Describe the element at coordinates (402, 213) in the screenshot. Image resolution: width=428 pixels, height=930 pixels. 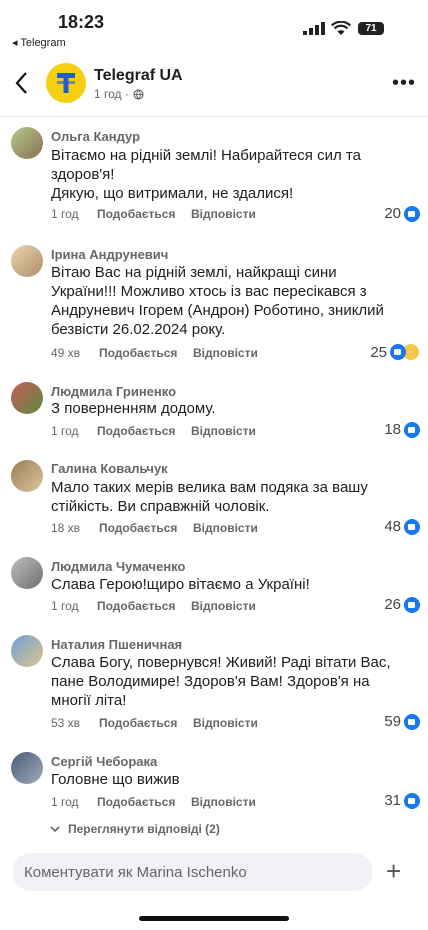
I see `reaction-summary: 20` at that location.